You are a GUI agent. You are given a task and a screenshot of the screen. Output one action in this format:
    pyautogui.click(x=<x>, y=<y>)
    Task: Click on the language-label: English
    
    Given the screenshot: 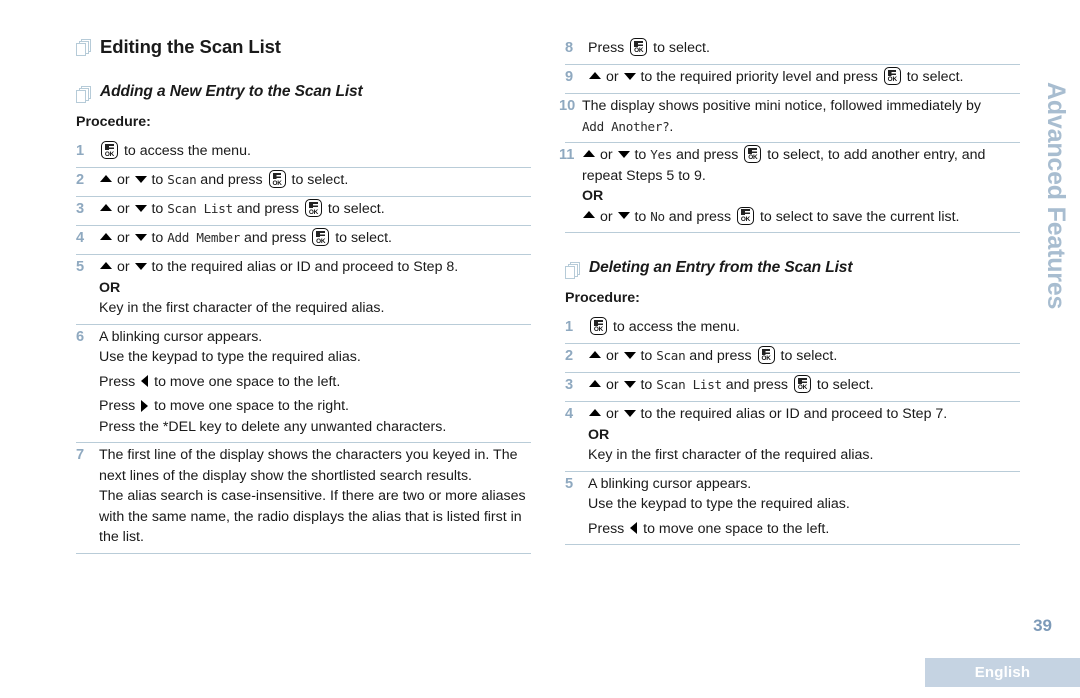 What is the action you would take?
    pyautogui.click(x=1002, y=672)
    